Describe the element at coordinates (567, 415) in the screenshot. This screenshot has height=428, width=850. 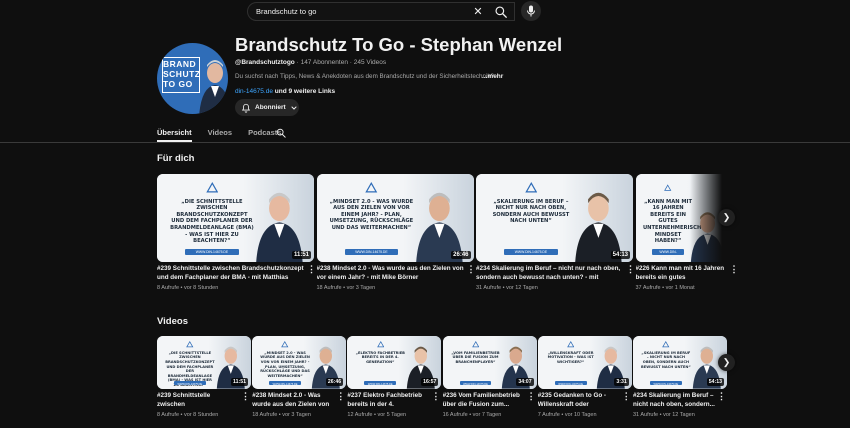
I see `video-meta: 7 Aufrufe • vor 10 Tagen` at that location.